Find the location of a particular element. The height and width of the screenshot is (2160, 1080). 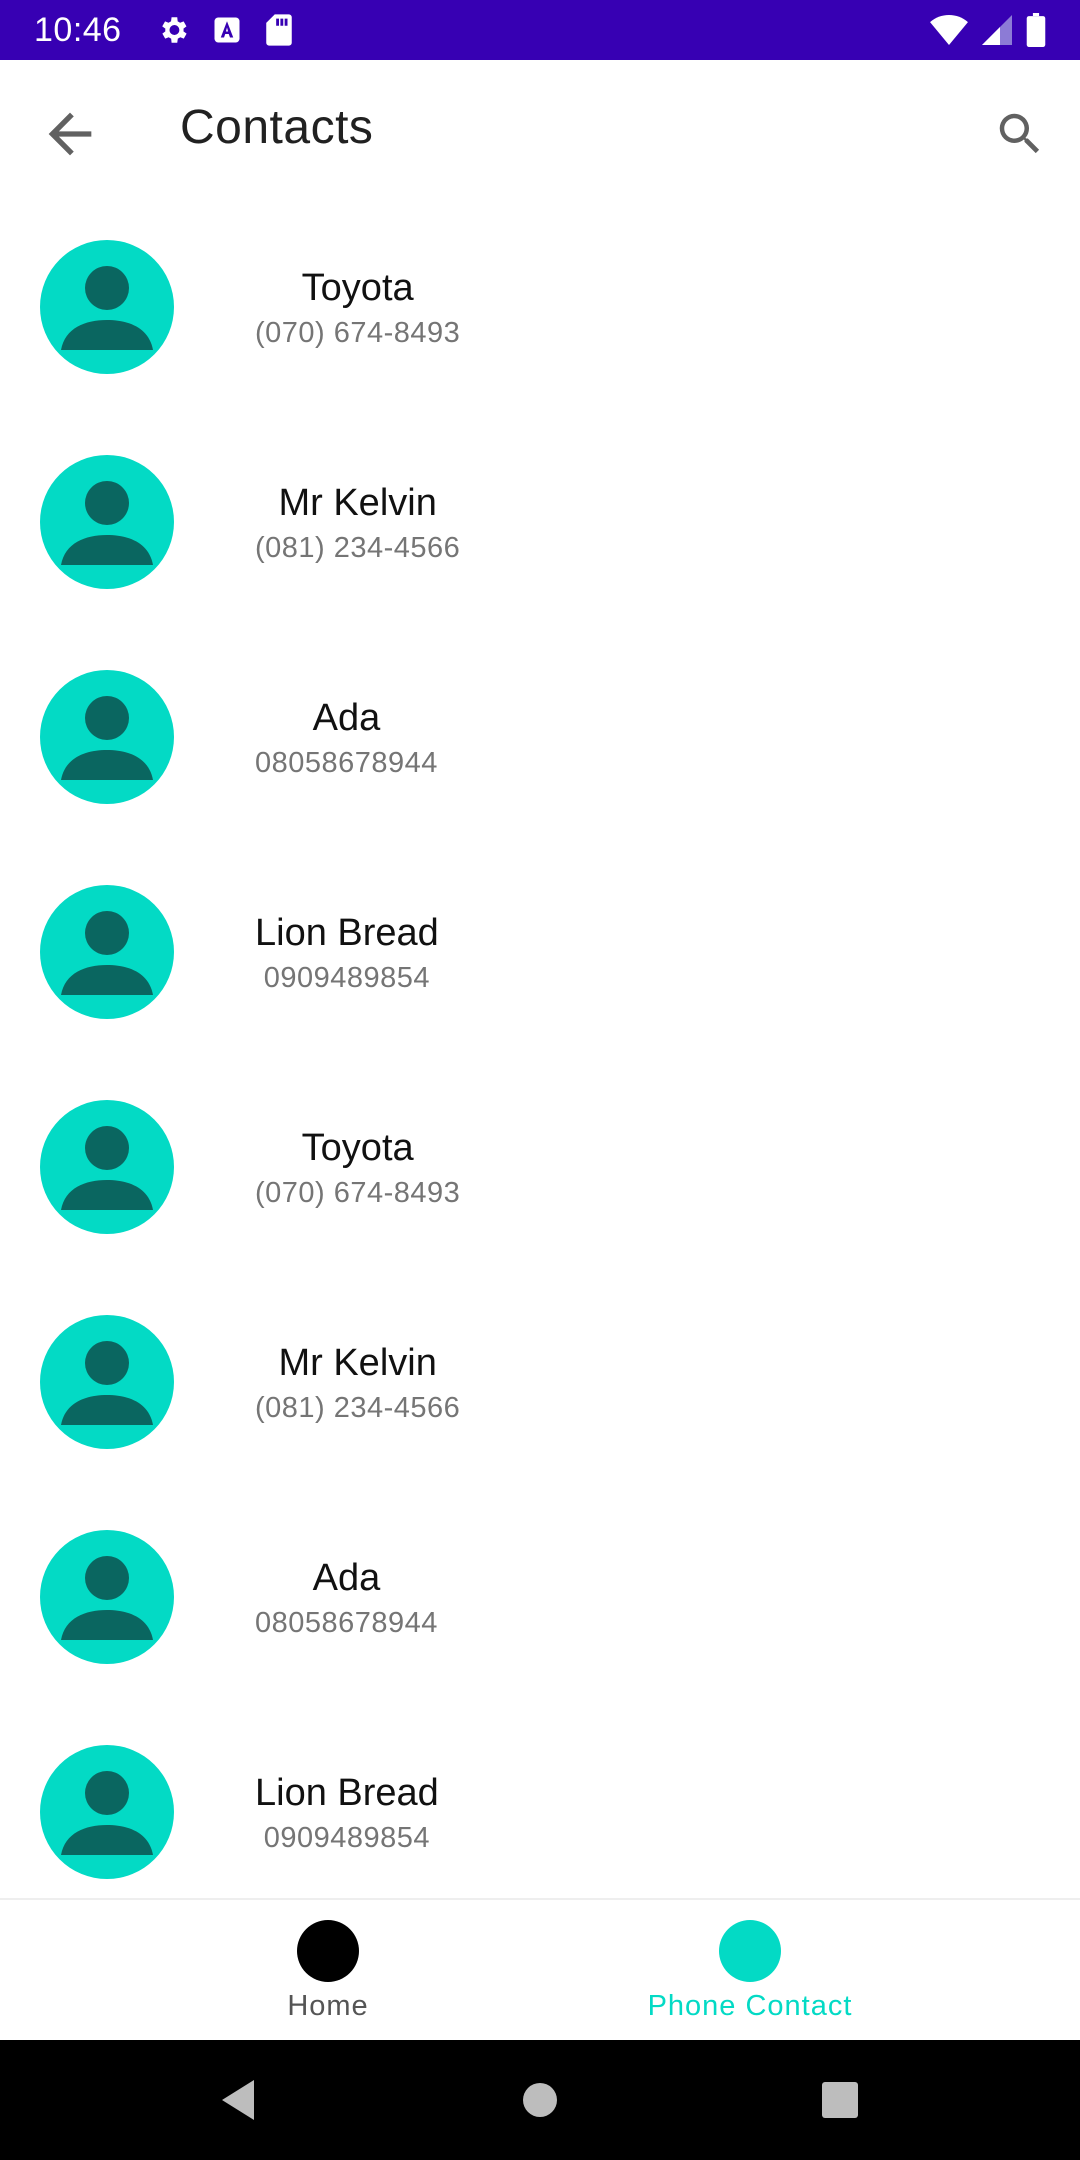

nav-label-phone-contact: Phone Contact is located at coordinates (750, 2006).